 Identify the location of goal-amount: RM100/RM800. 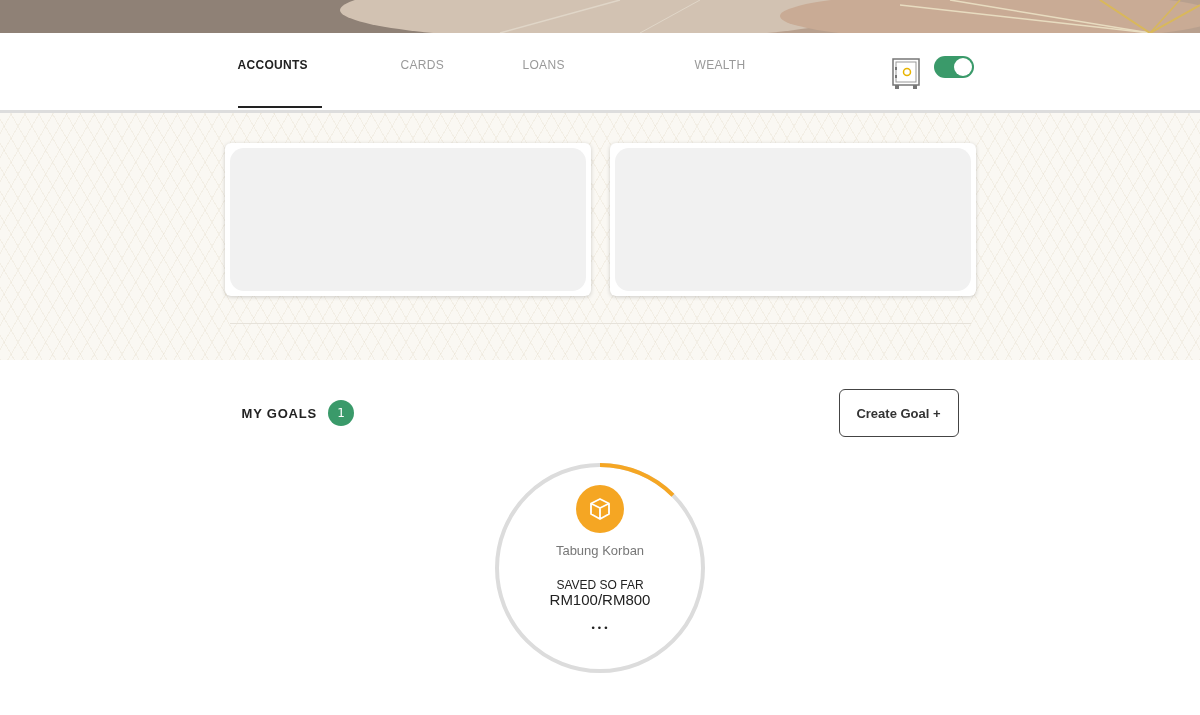
(600, 599).